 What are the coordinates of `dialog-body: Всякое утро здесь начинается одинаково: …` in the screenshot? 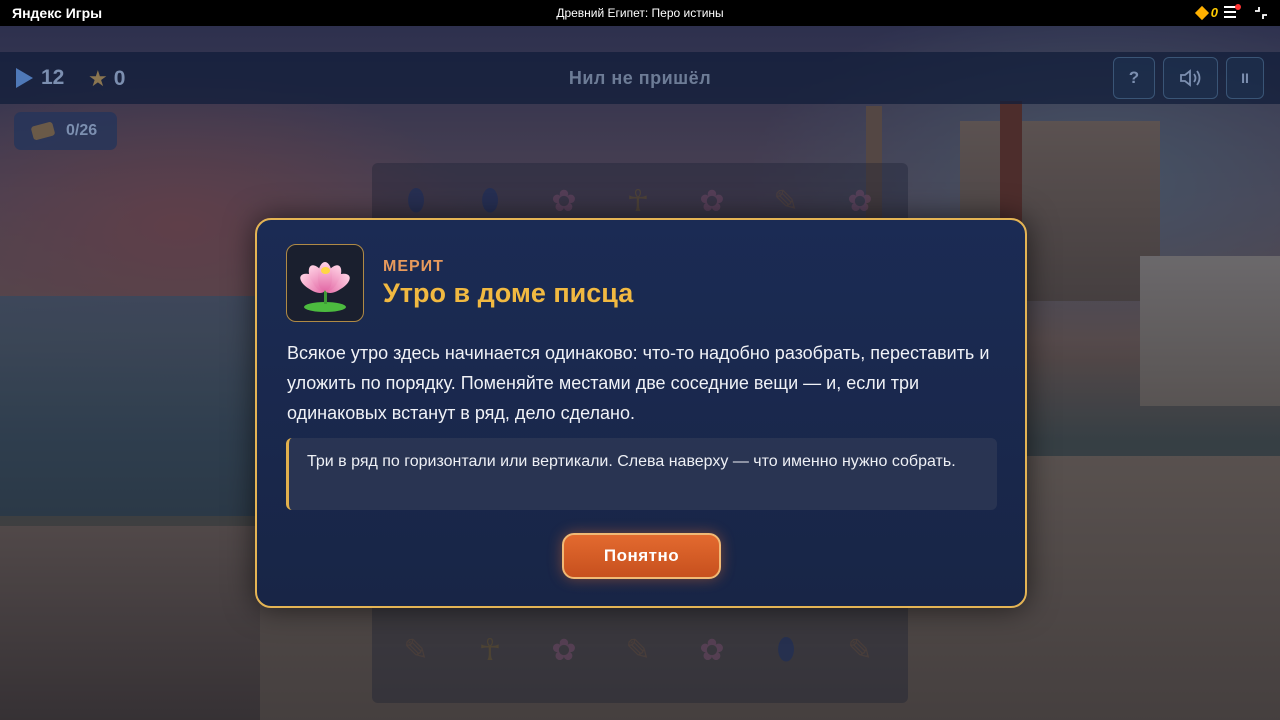 It's located at (638, 383).